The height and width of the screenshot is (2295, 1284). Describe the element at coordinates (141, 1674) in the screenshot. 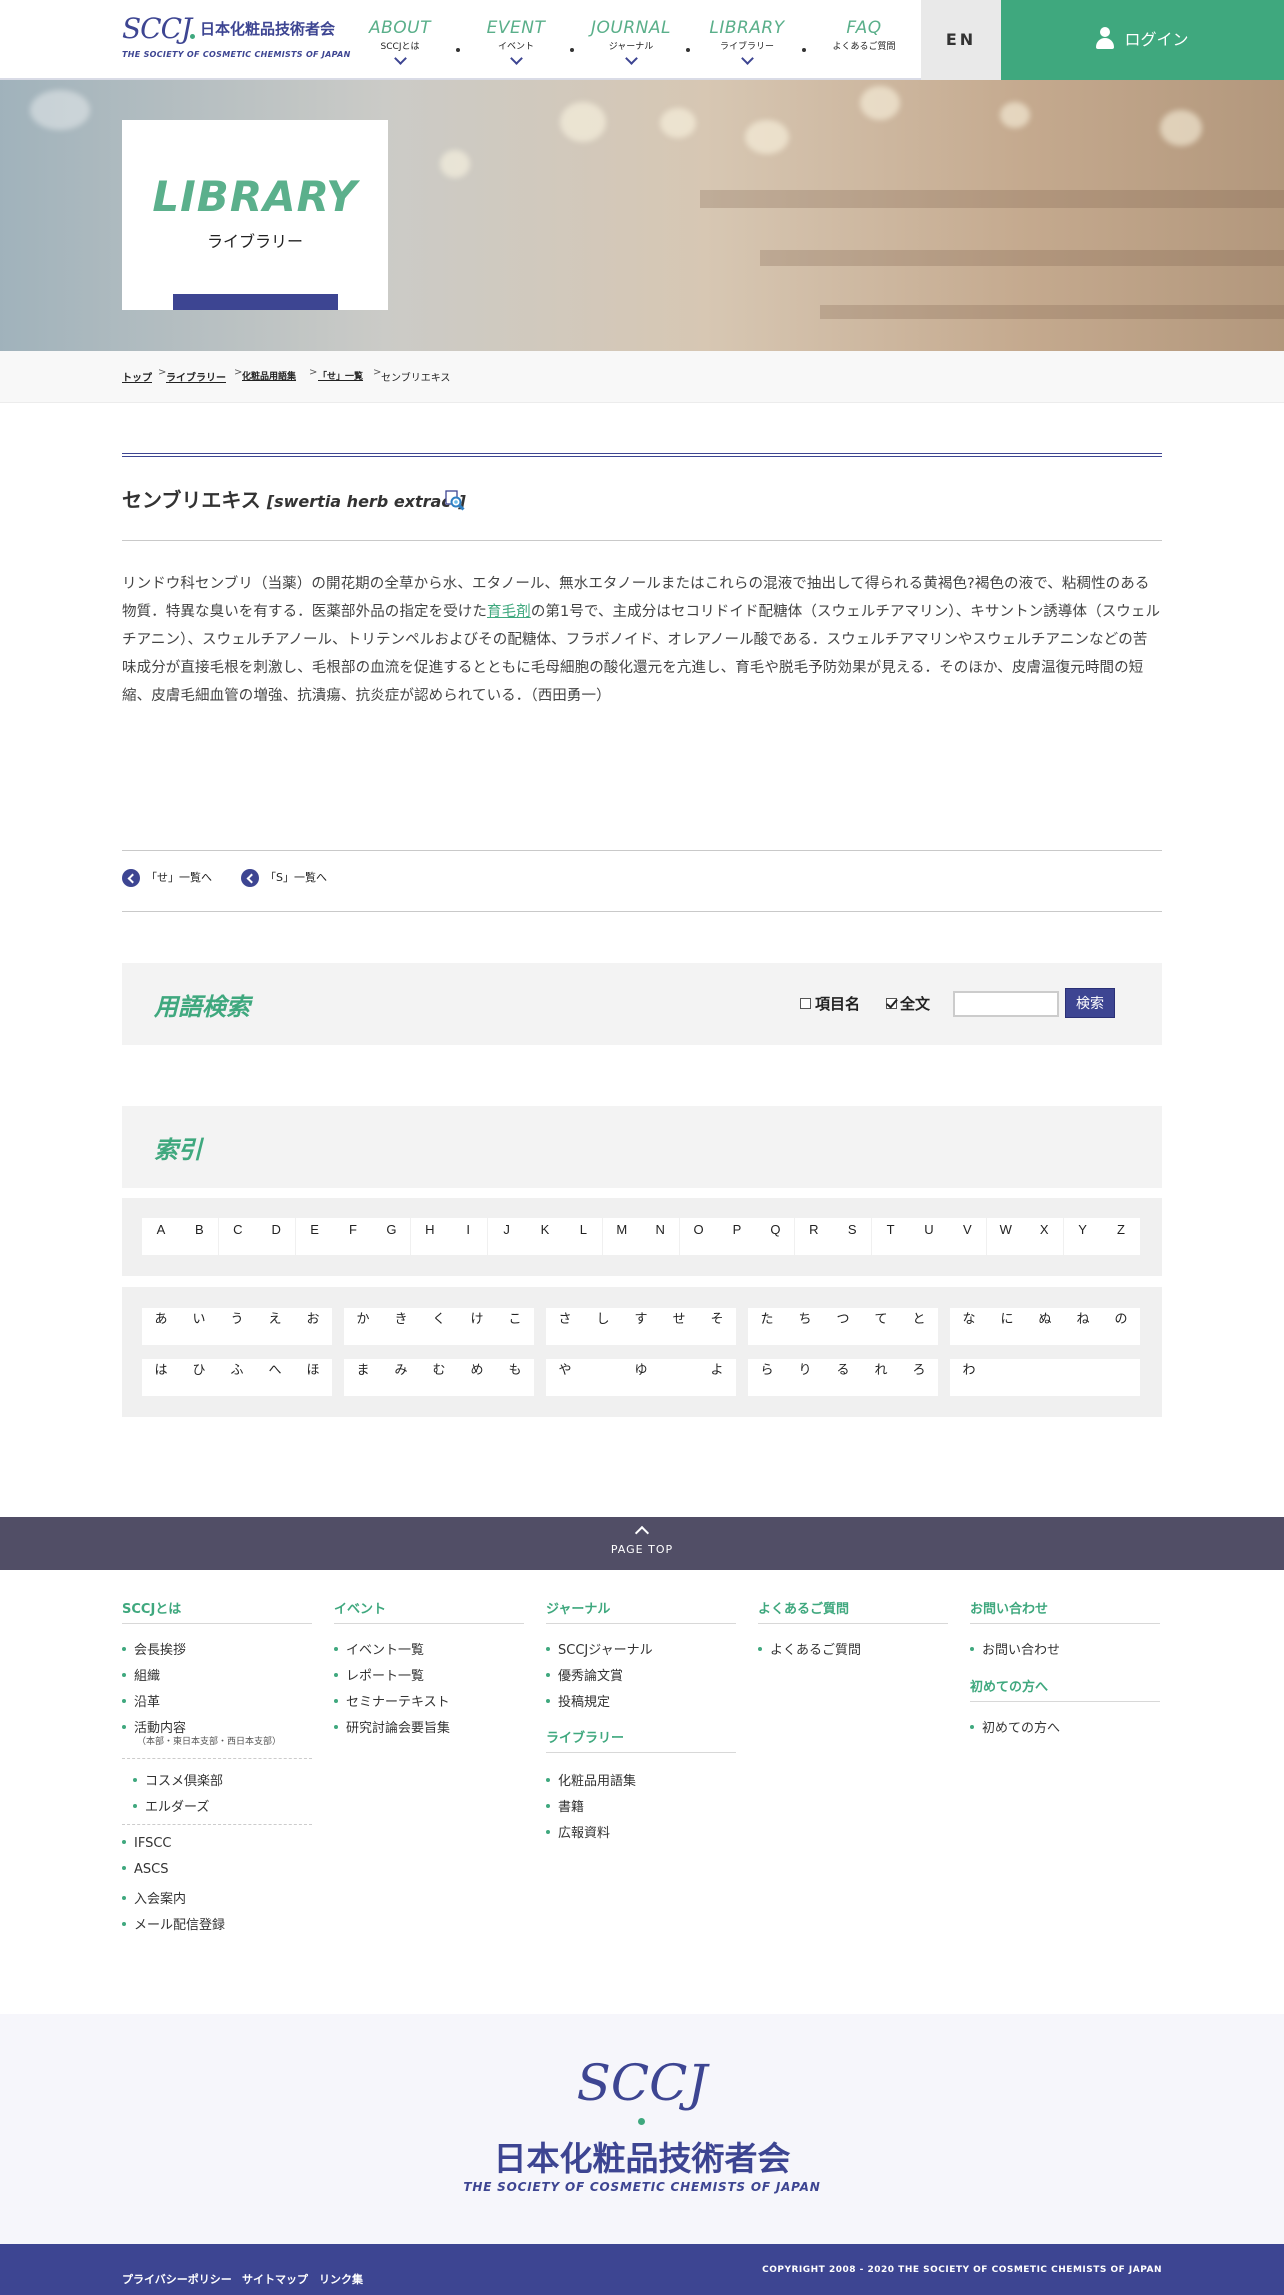

I see `sitemap-link: 組織` at that location.